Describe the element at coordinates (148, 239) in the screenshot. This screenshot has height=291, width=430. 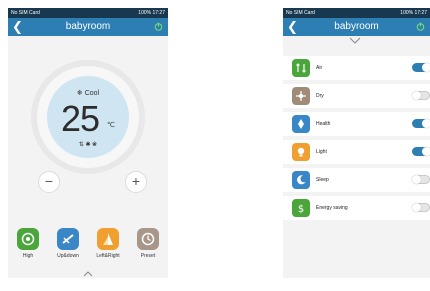
I see `clock-icon` at that location.